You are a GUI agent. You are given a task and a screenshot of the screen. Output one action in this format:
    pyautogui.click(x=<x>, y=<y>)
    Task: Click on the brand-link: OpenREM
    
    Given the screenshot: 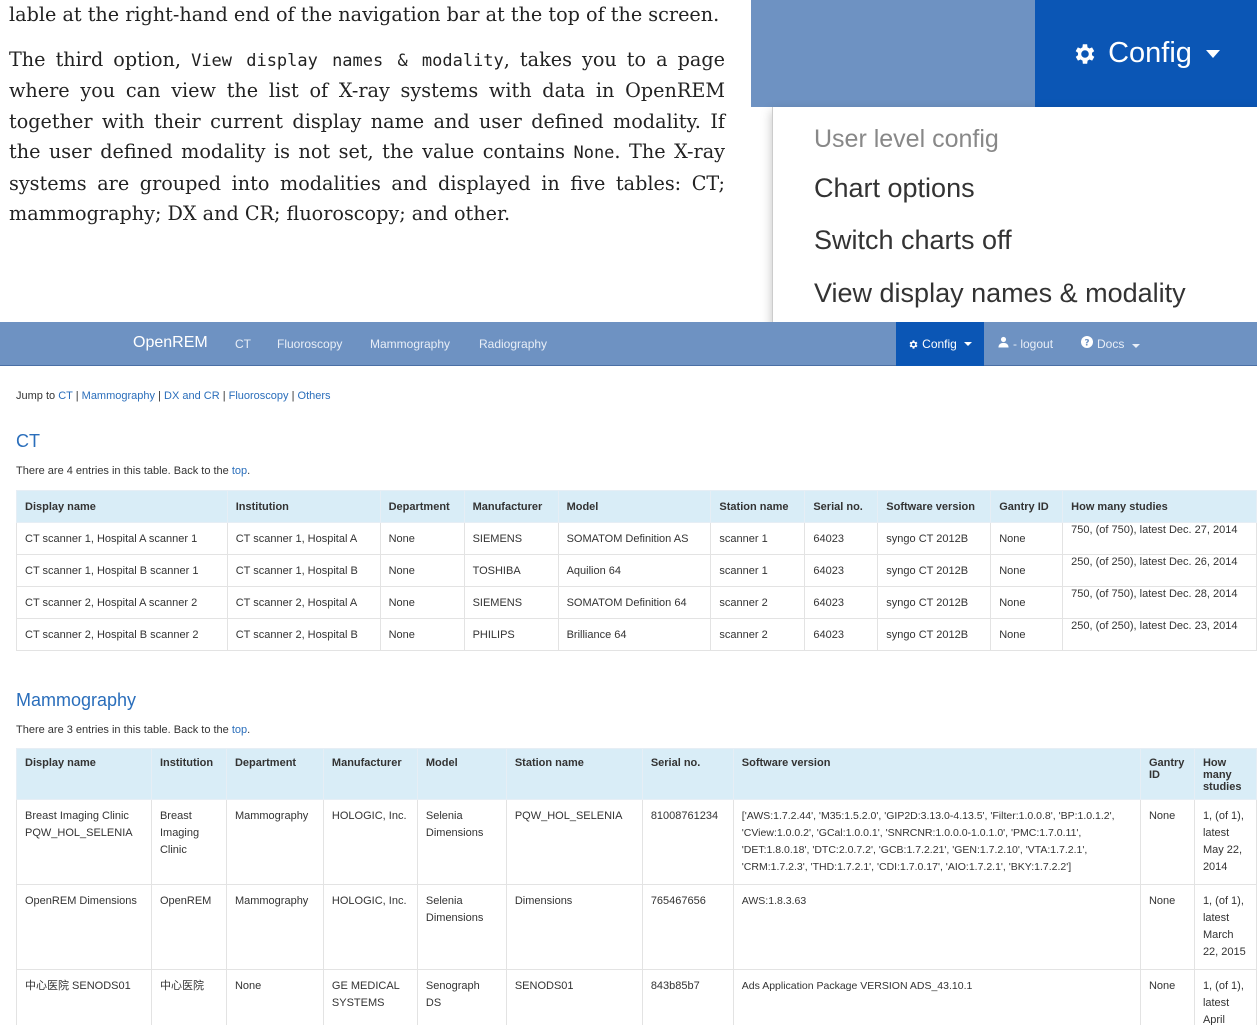 What is the action you would take?
    pyautogui.click(x=170, y=343)
    